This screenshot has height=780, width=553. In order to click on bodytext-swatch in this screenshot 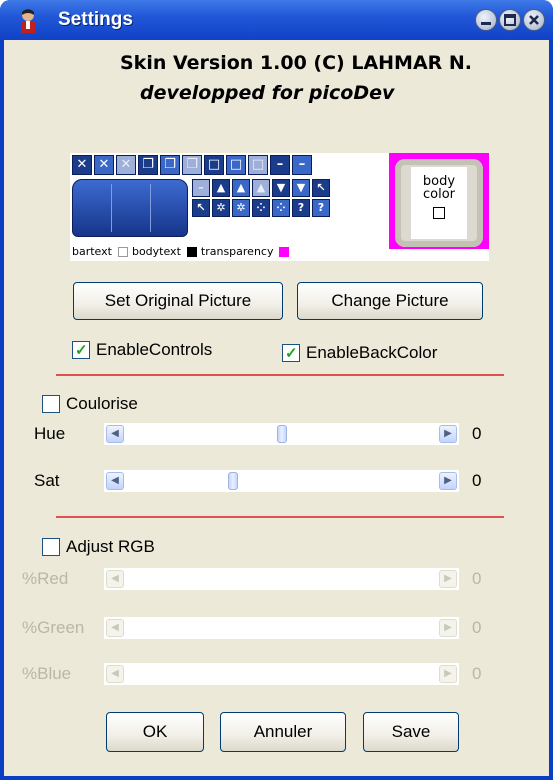, I will do `click(191, 251)`.